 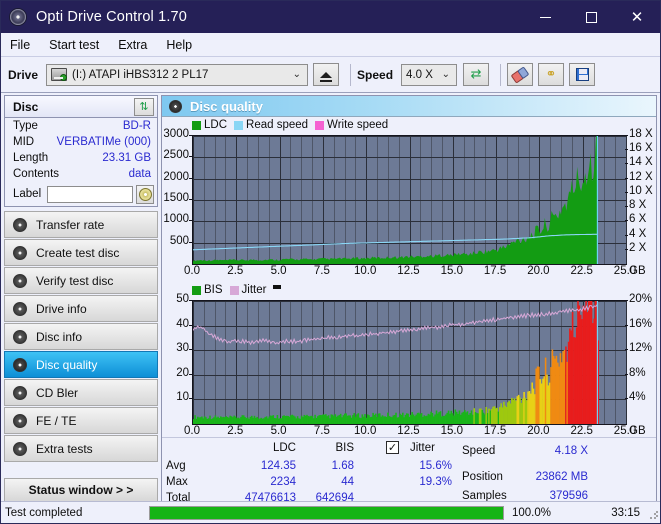 I want to click on disc-panel-title: Disc, so click(x=26, y=106).